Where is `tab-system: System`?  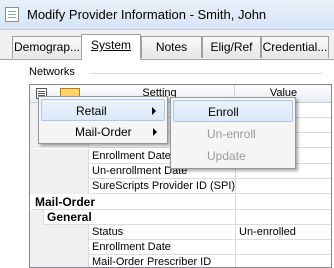 tab-system: System is located at coordinates (111, 47).